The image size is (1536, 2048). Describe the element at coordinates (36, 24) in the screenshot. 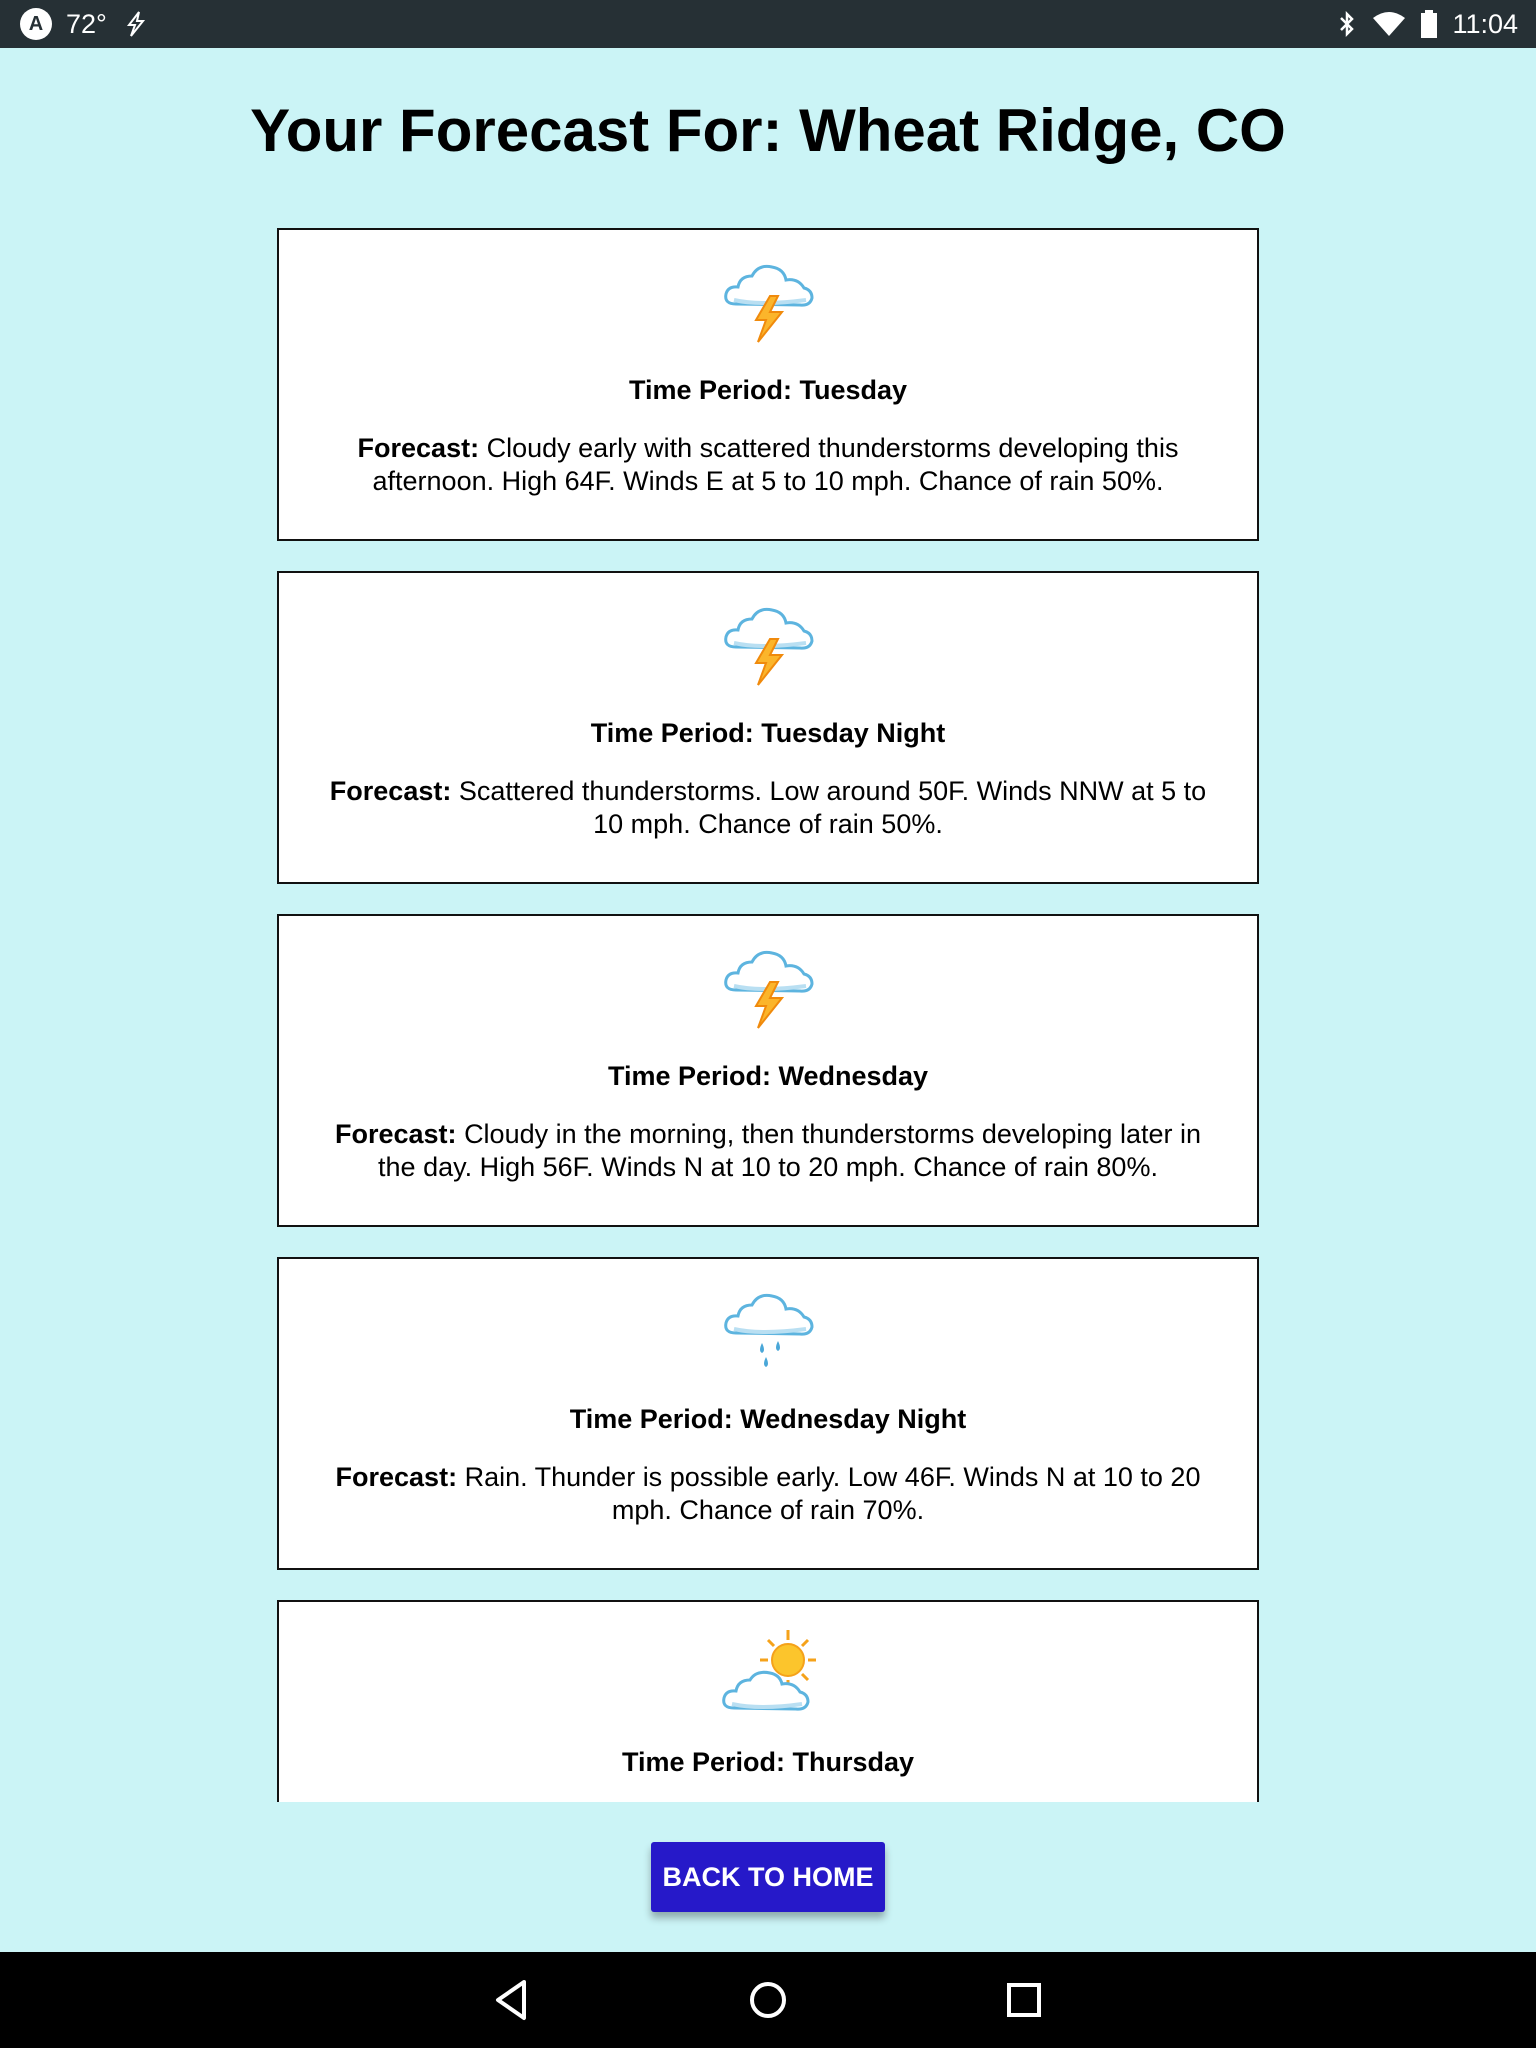

I see `app-badge-icon: A` at that location.